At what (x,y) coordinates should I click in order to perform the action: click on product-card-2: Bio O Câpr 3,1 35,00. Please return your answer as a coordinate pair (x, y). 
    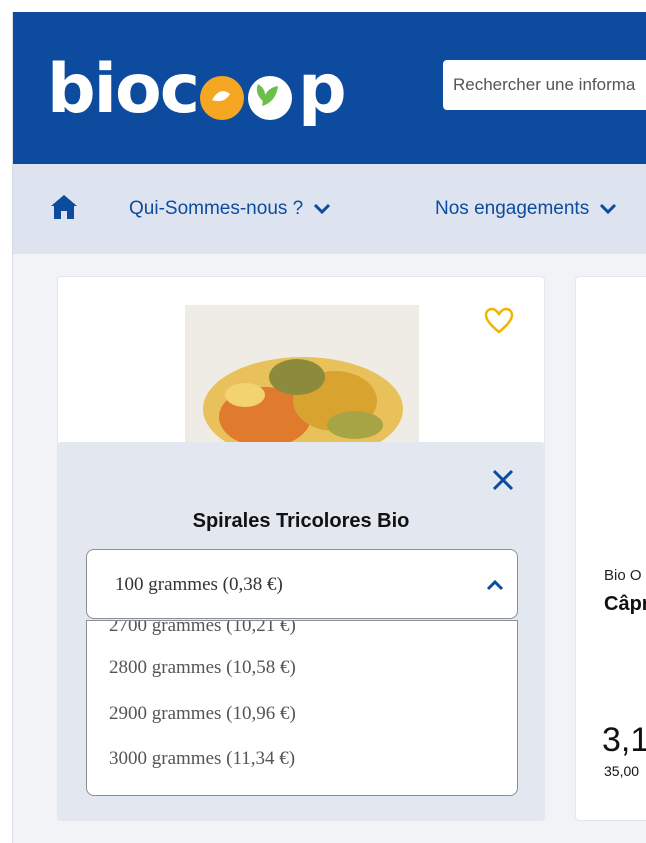
    Looking at the image, I should click on (610, 548).